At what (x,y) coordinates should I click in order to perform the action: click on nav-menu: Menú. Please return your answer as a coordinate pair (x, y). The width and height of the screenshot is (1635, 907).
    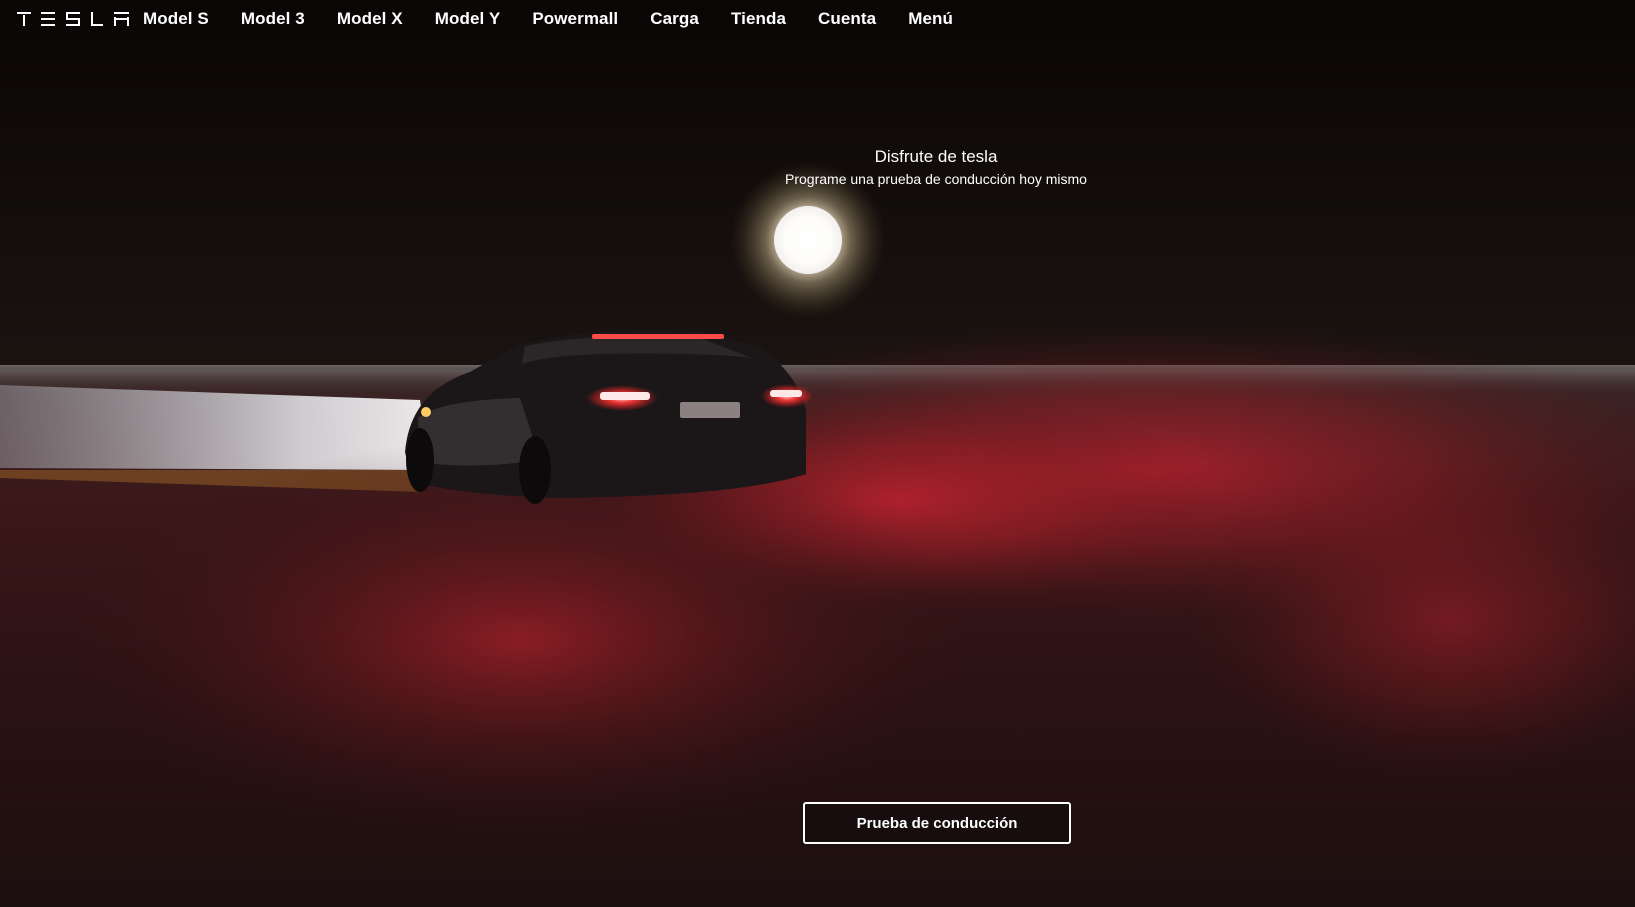
    Looking at the image, I should click on (930, 19).